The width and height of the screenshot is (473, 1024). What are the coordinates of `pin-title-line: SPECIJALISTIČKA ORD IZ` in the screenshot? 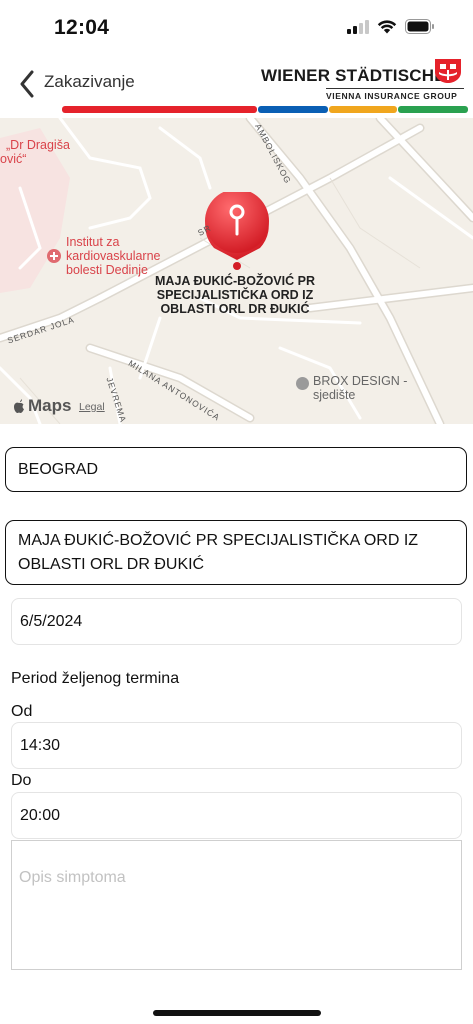 It's located at (235, 295).